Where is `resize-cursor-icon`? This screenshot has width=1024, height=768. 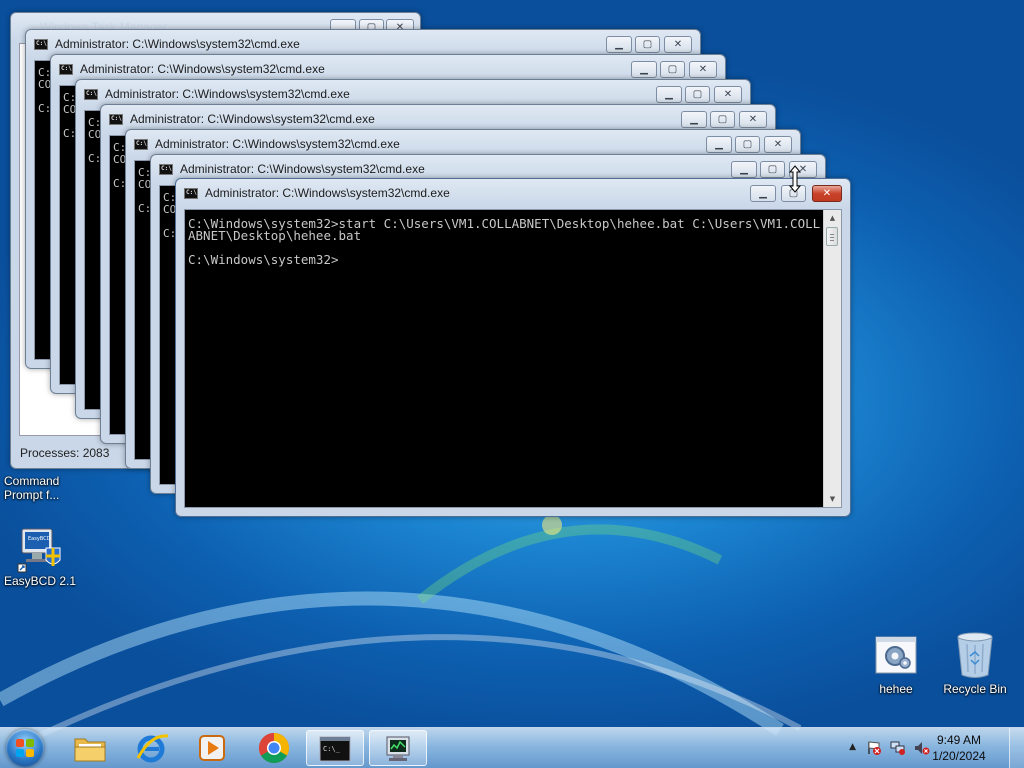
resize-cursor-icon is located at coordinates (795, 179).